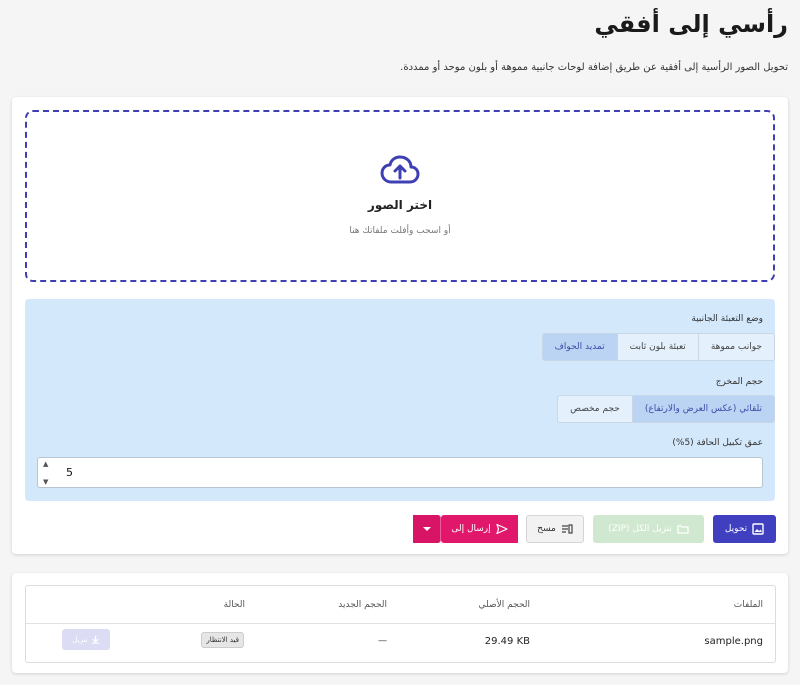  Describe the element at coordinates (400, 205) in the screenshot. I see `dropzone-title: اختر الصور` at that location.